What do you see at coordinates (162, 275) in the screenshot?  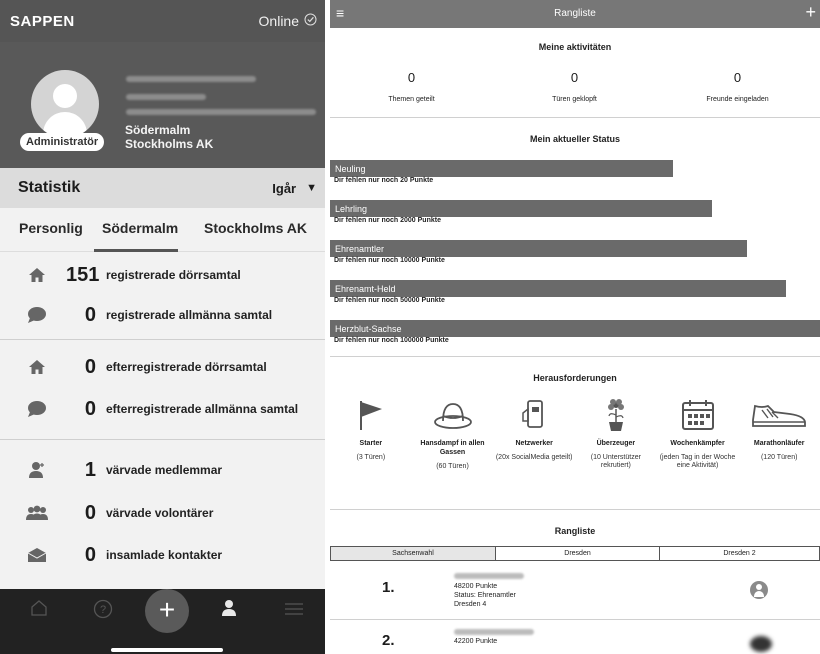 I see `list-item: 151 registrerade dörrsamtal` at bounding box center [162, 275].